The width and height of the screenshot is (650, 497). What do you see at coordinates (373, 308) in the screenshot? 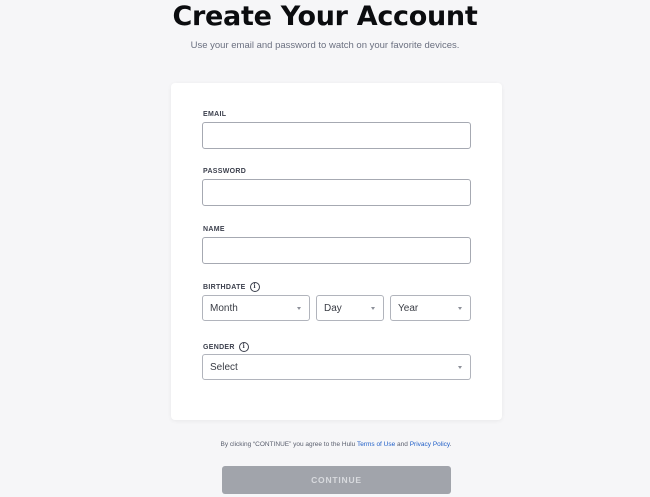
I see `day-chevron-down-icon` at bounding box center [373, 308].